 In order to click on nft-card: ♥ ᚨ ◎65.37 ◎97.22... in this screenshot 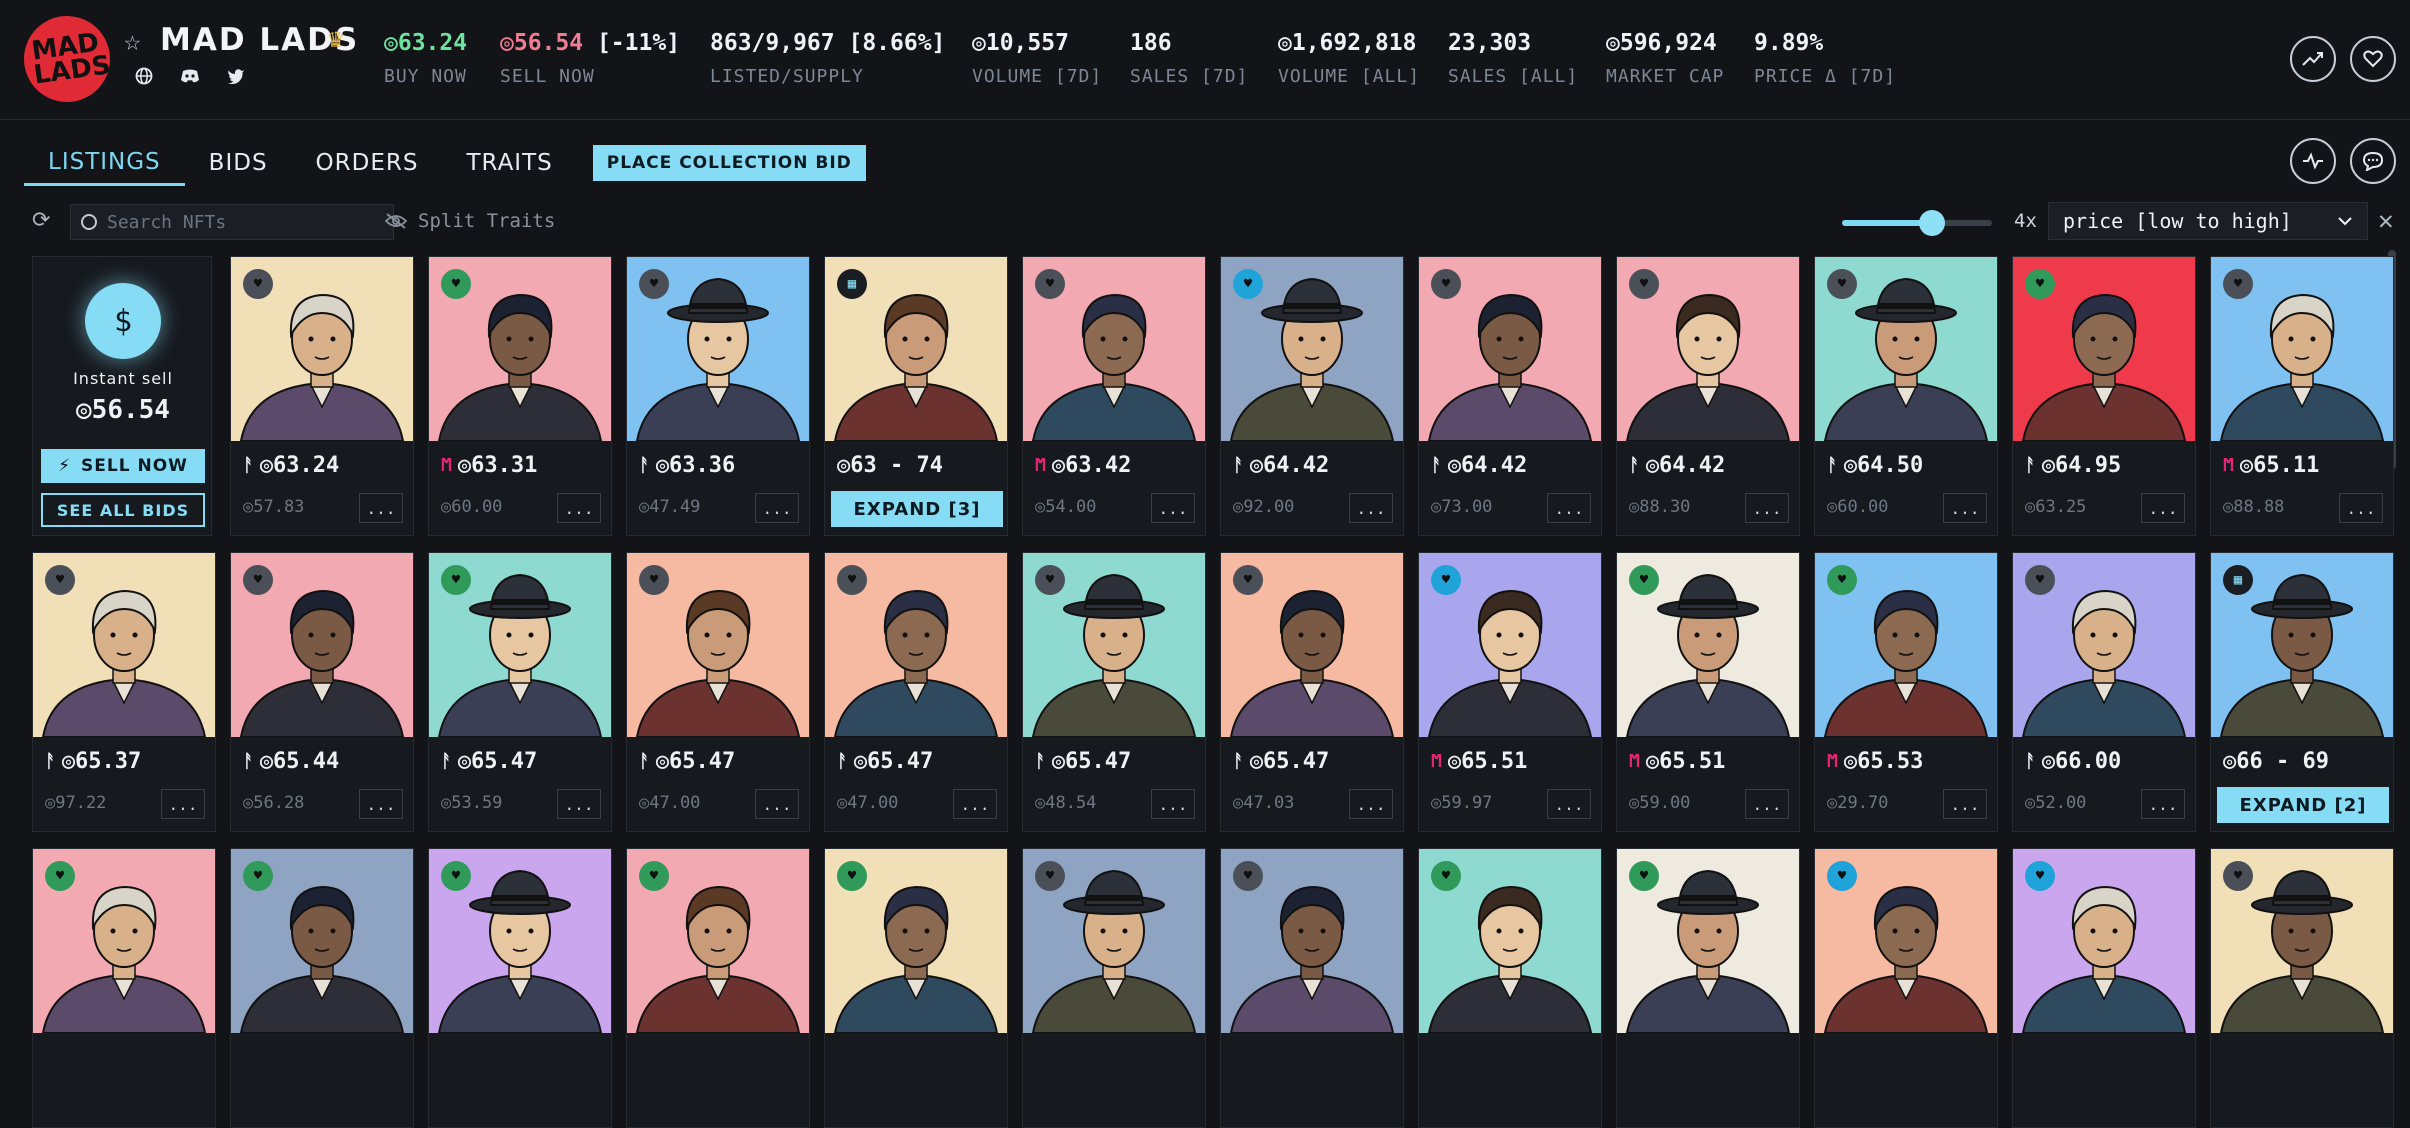, I will do `click(124, 692)`.